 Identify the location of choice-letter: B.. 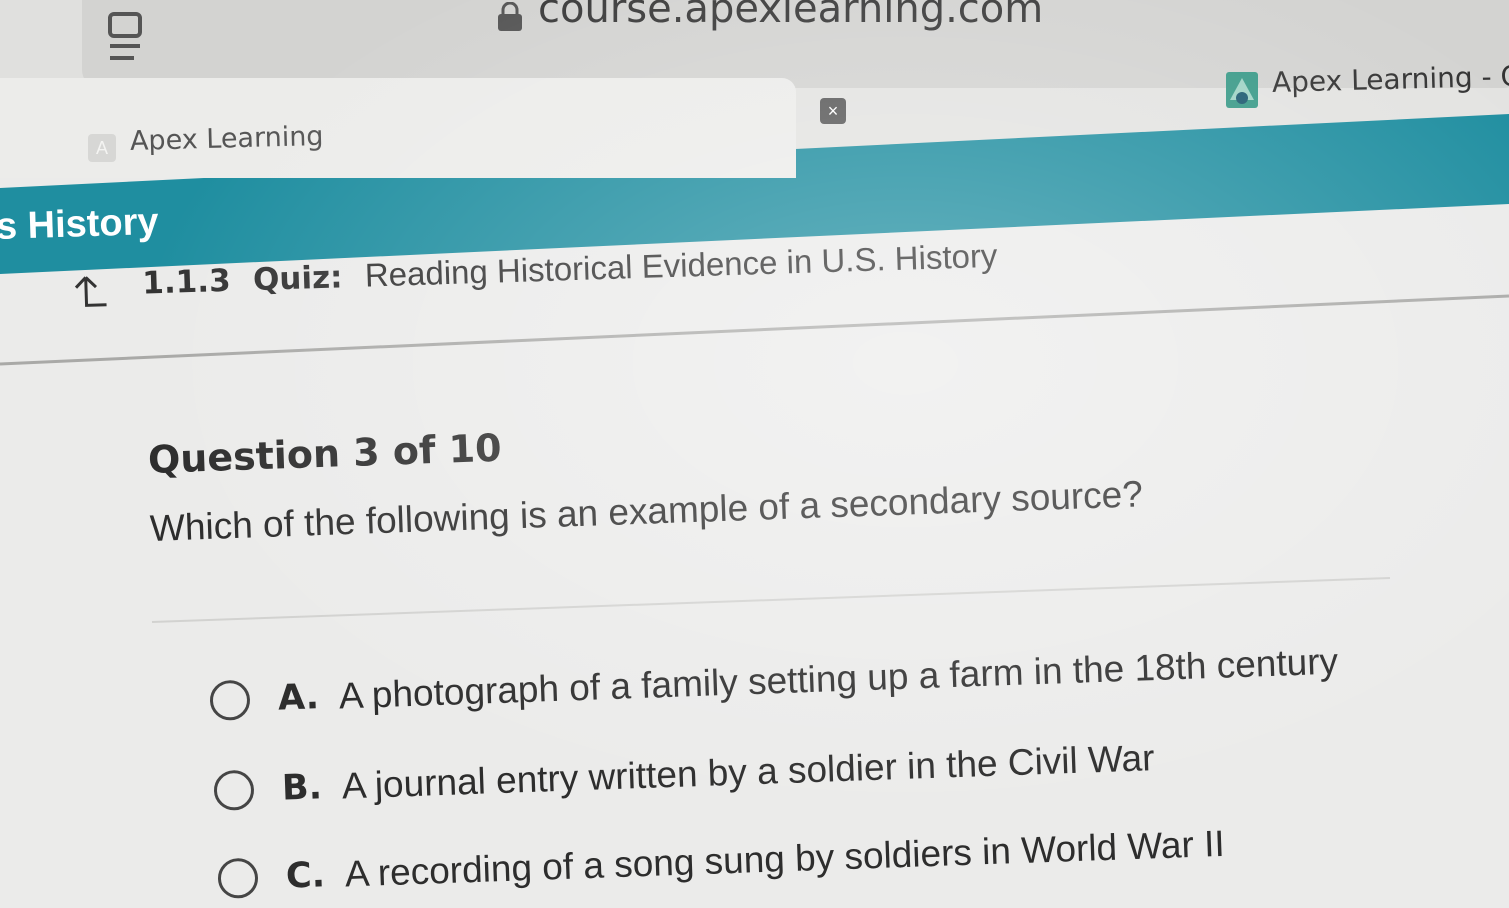
(302, 788).